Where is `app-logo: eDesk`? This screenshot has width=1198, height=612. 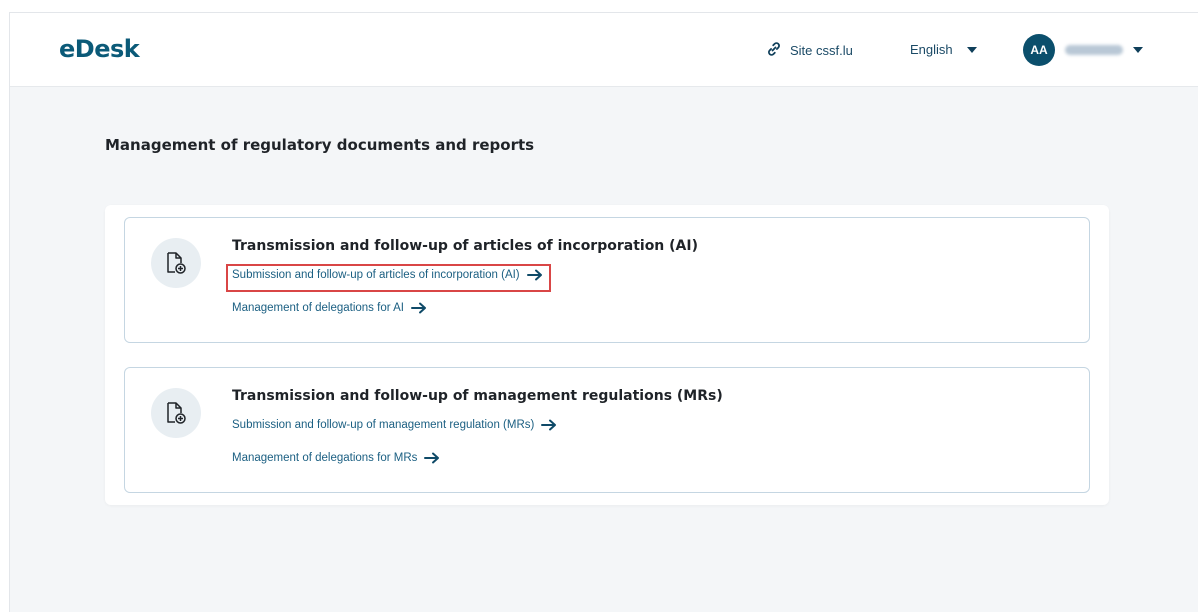
app-logo: eDesk is located at coordinates (99, 49).